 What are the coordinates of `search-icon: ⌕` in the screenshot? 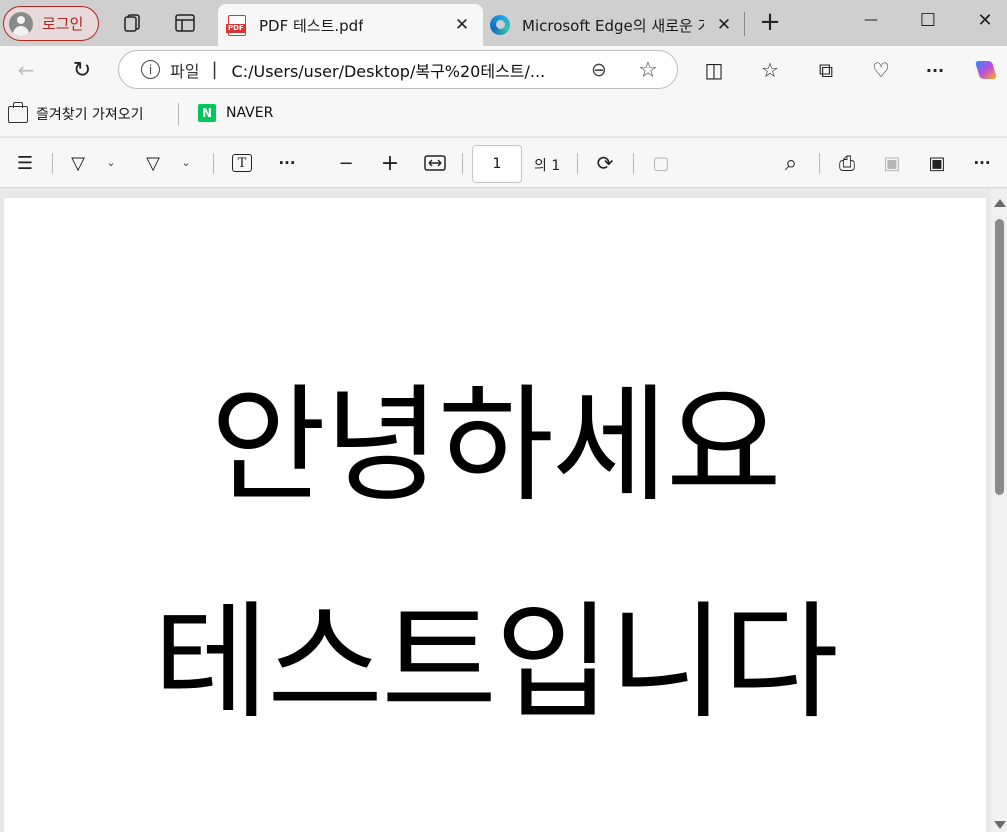 It's located at (791, 163).